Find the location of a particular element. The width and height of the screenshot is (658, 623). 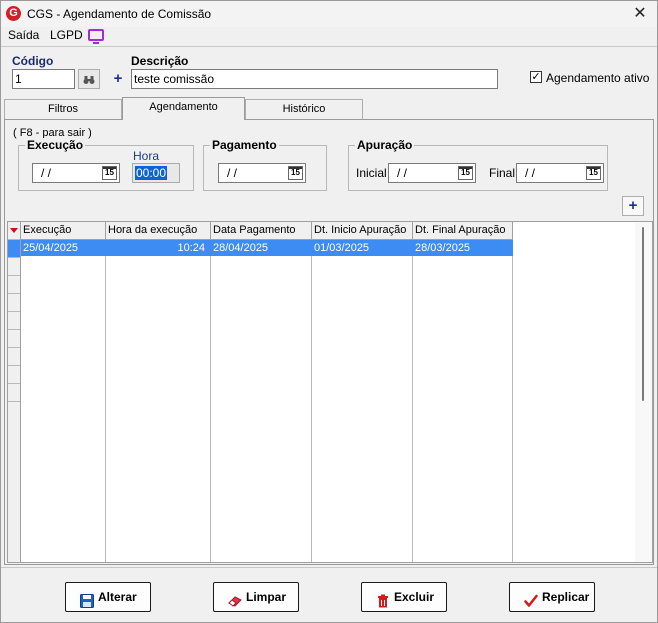

checkmark-icon is located at coordinates (531, 598).